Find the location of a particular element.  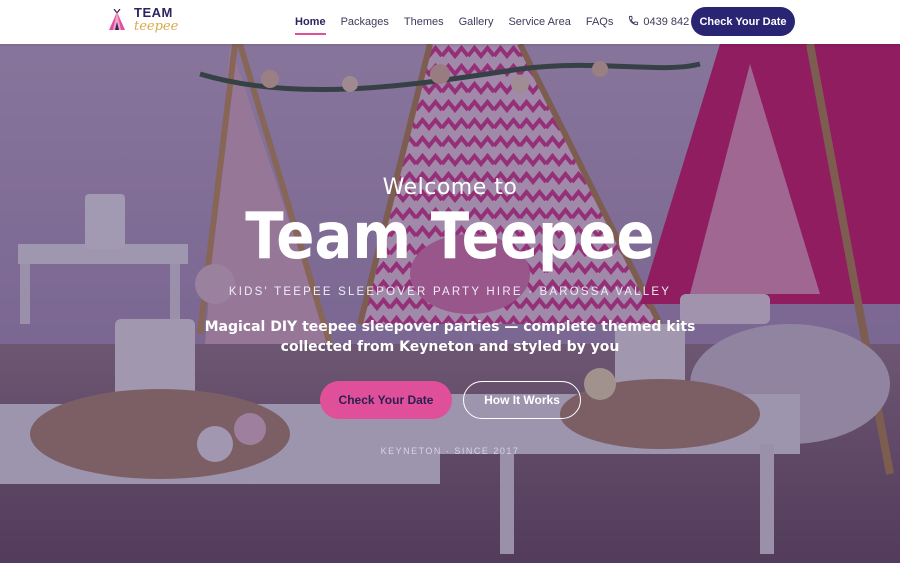

brand-logo: TEAM teepee is located at coordinates (143, 19).